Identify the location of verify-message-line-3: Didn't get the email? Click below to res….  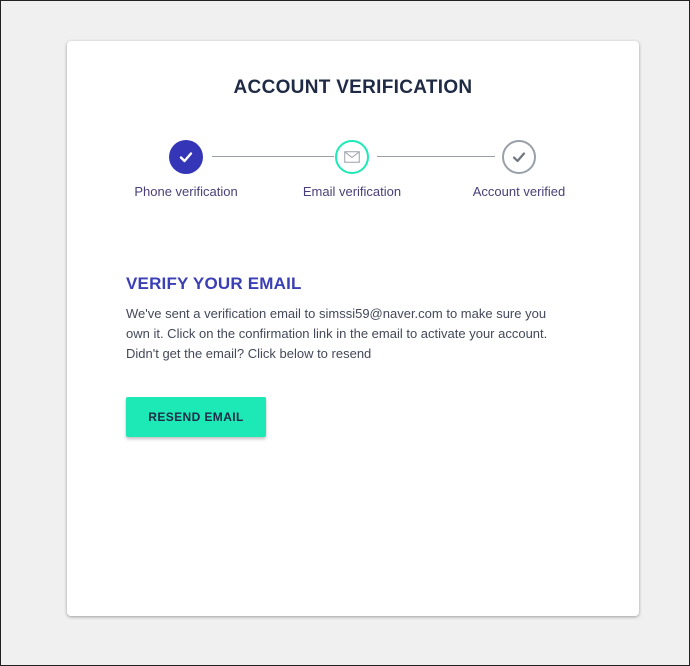
(249, 353).